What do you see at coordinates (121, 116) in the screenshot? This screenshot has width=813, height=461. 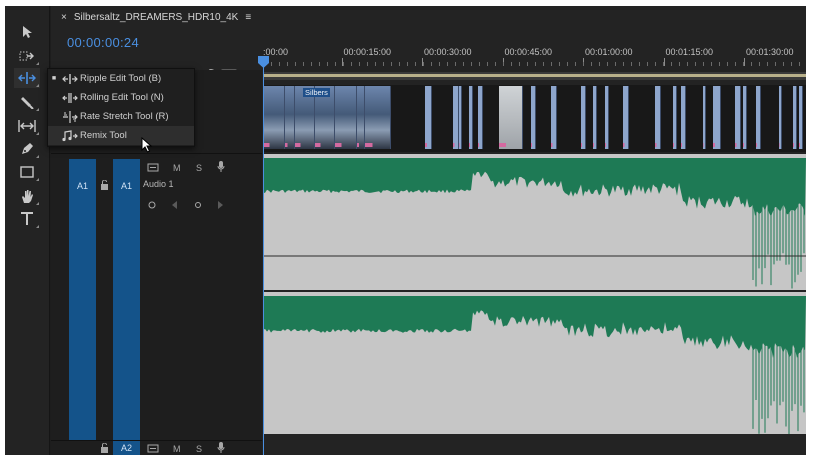 I see `menu-item-rate-stretch: Rate Stretch Tool (R)` at bounding box center [121, 116].